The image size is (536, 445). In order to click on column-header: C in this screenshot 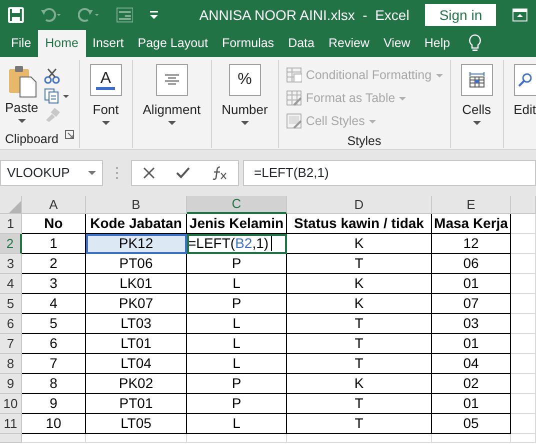, I will do `click(237, 205)`.